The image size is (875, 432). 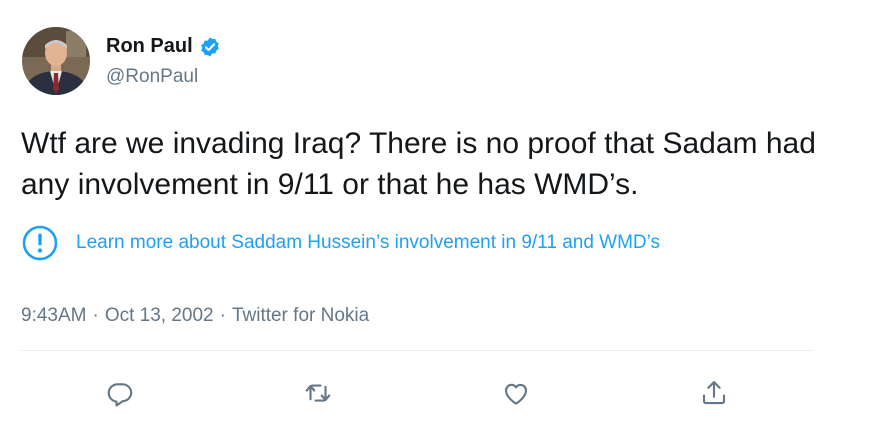 I want to click on reply-icon, so click(x=120, y=395).